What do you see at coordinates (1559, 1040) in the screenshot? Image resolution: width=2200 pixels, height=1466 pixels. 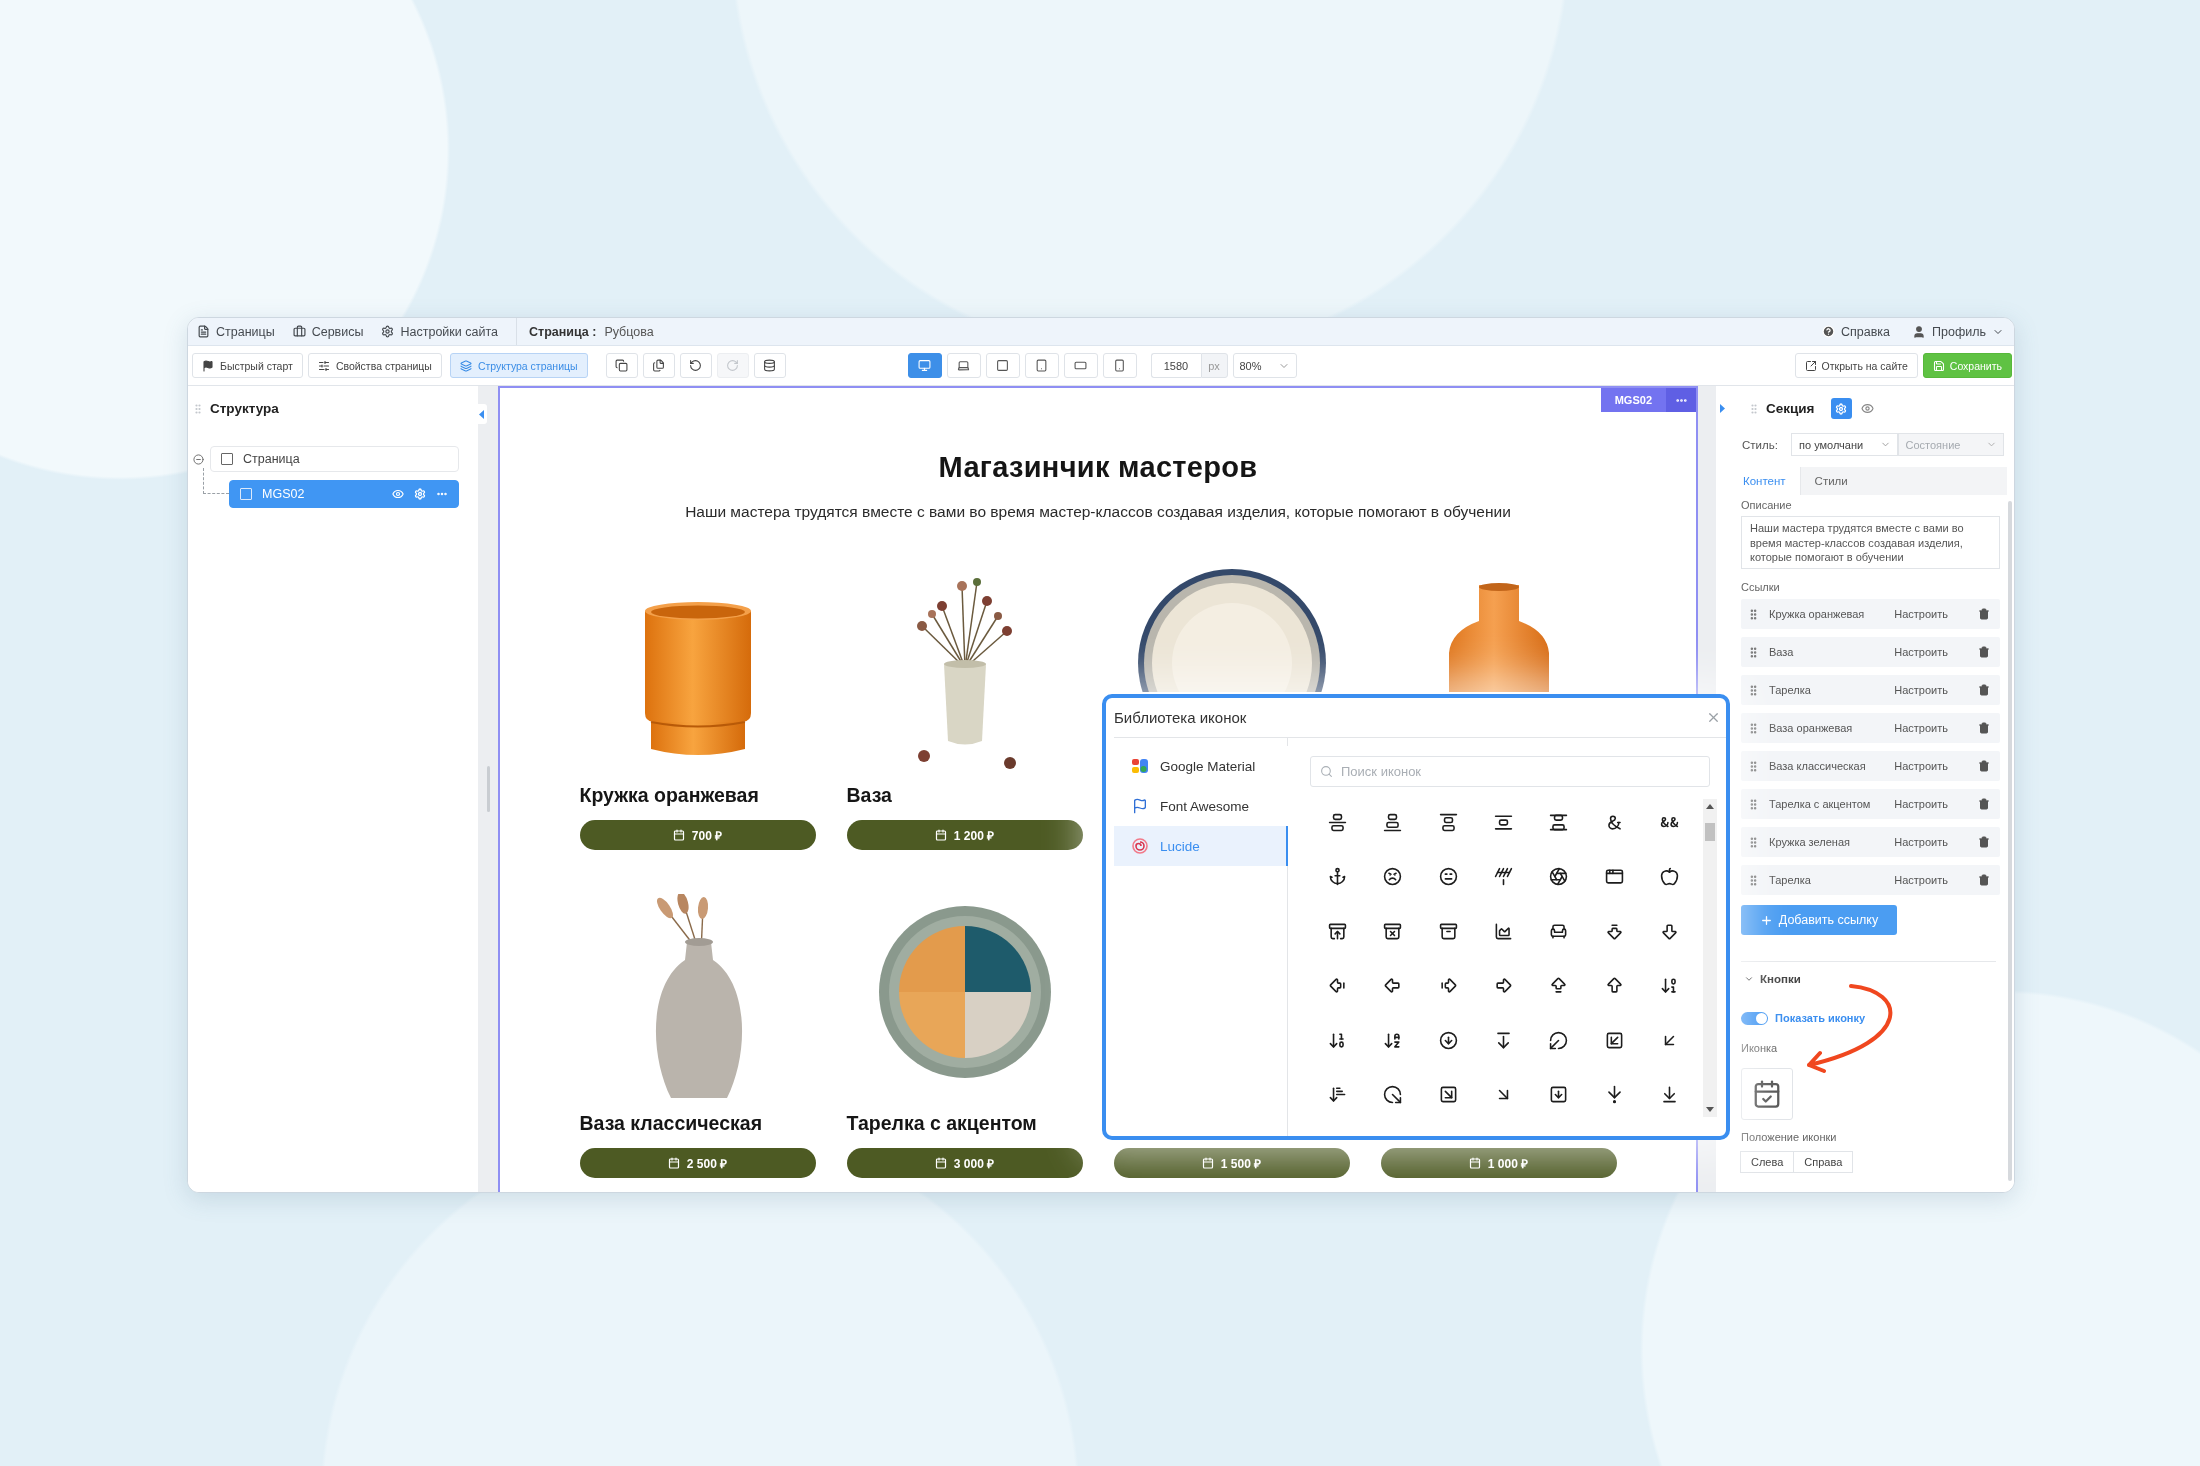 I see `circle-arrow-out-left-icon` at bounding box center [1559, 1040].